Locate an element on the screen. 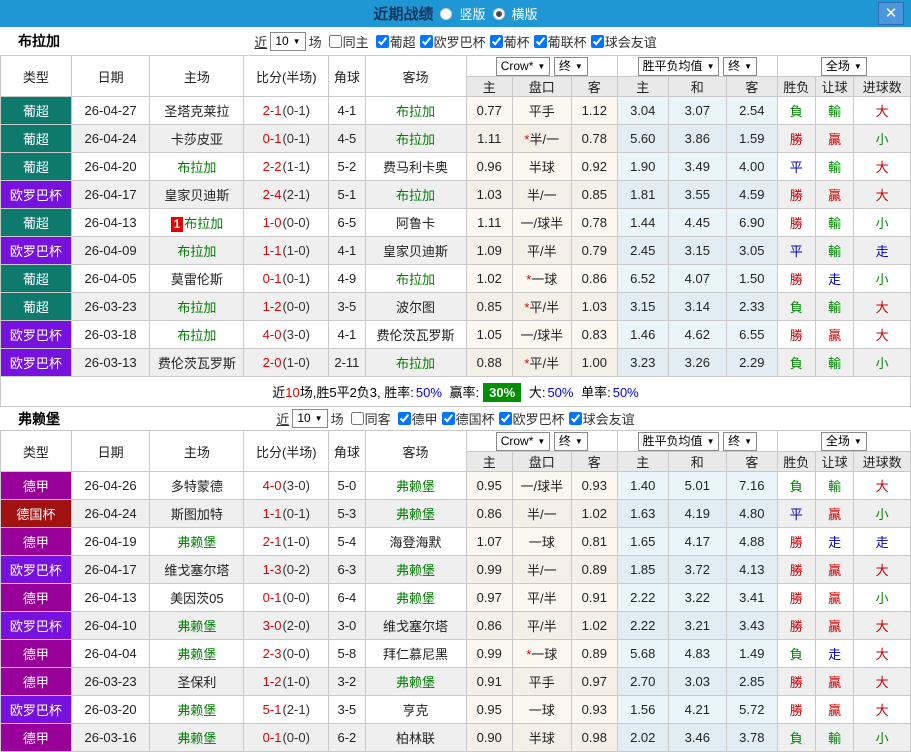 The height and width of the screenshot is (752, 911). score-halftime: (0-0) is located at coordinates (296, 653).